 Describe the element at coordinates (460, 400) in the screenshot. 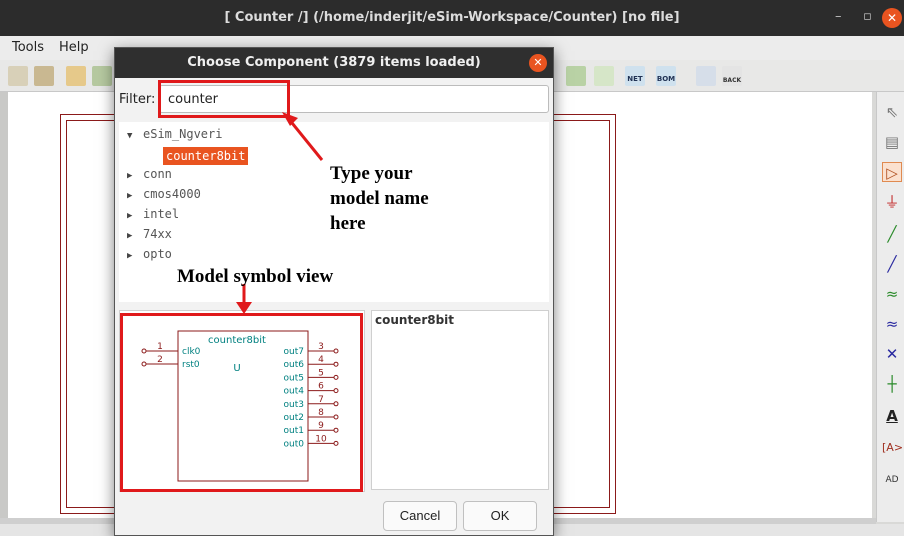

I see `description-panel: counter8bit` at that location.